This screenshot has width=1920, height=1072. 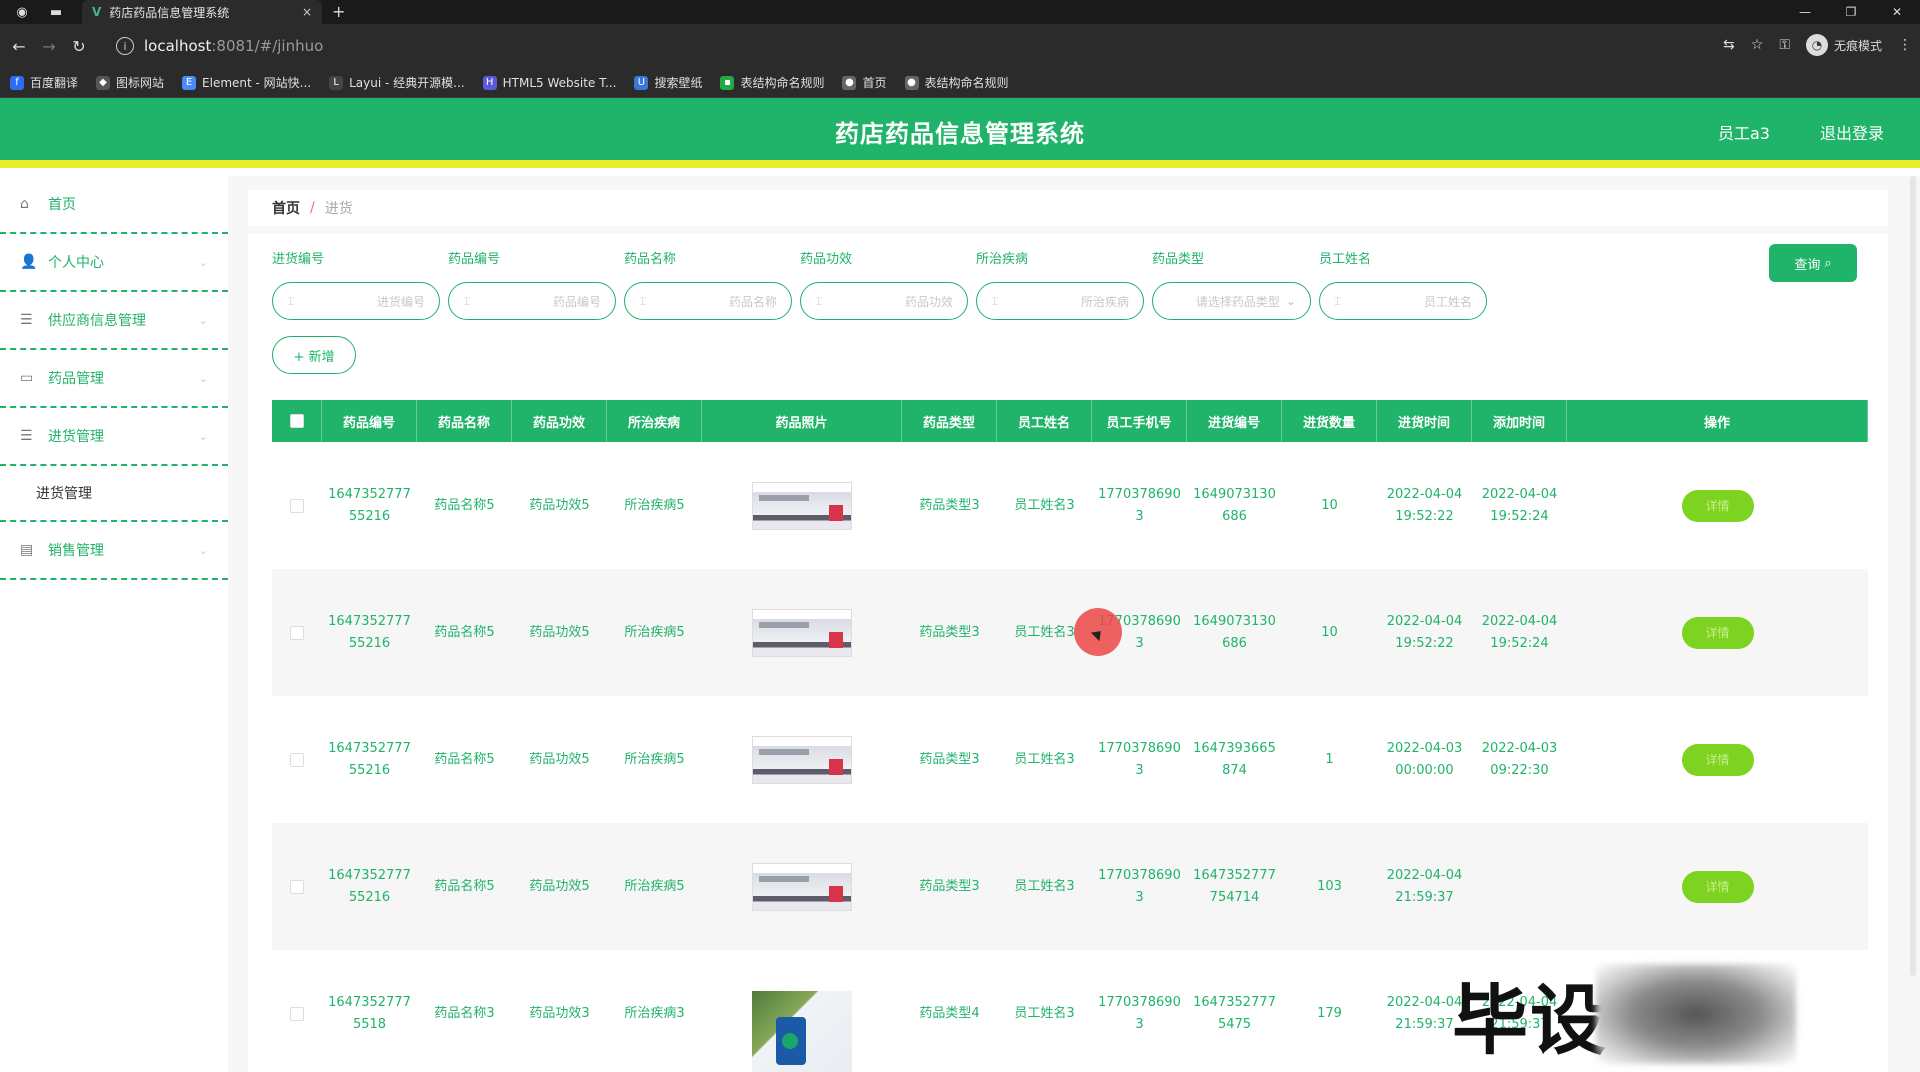 I want to click on bookmark-item: ◆ 图标网站, so click(x=130, y=82).